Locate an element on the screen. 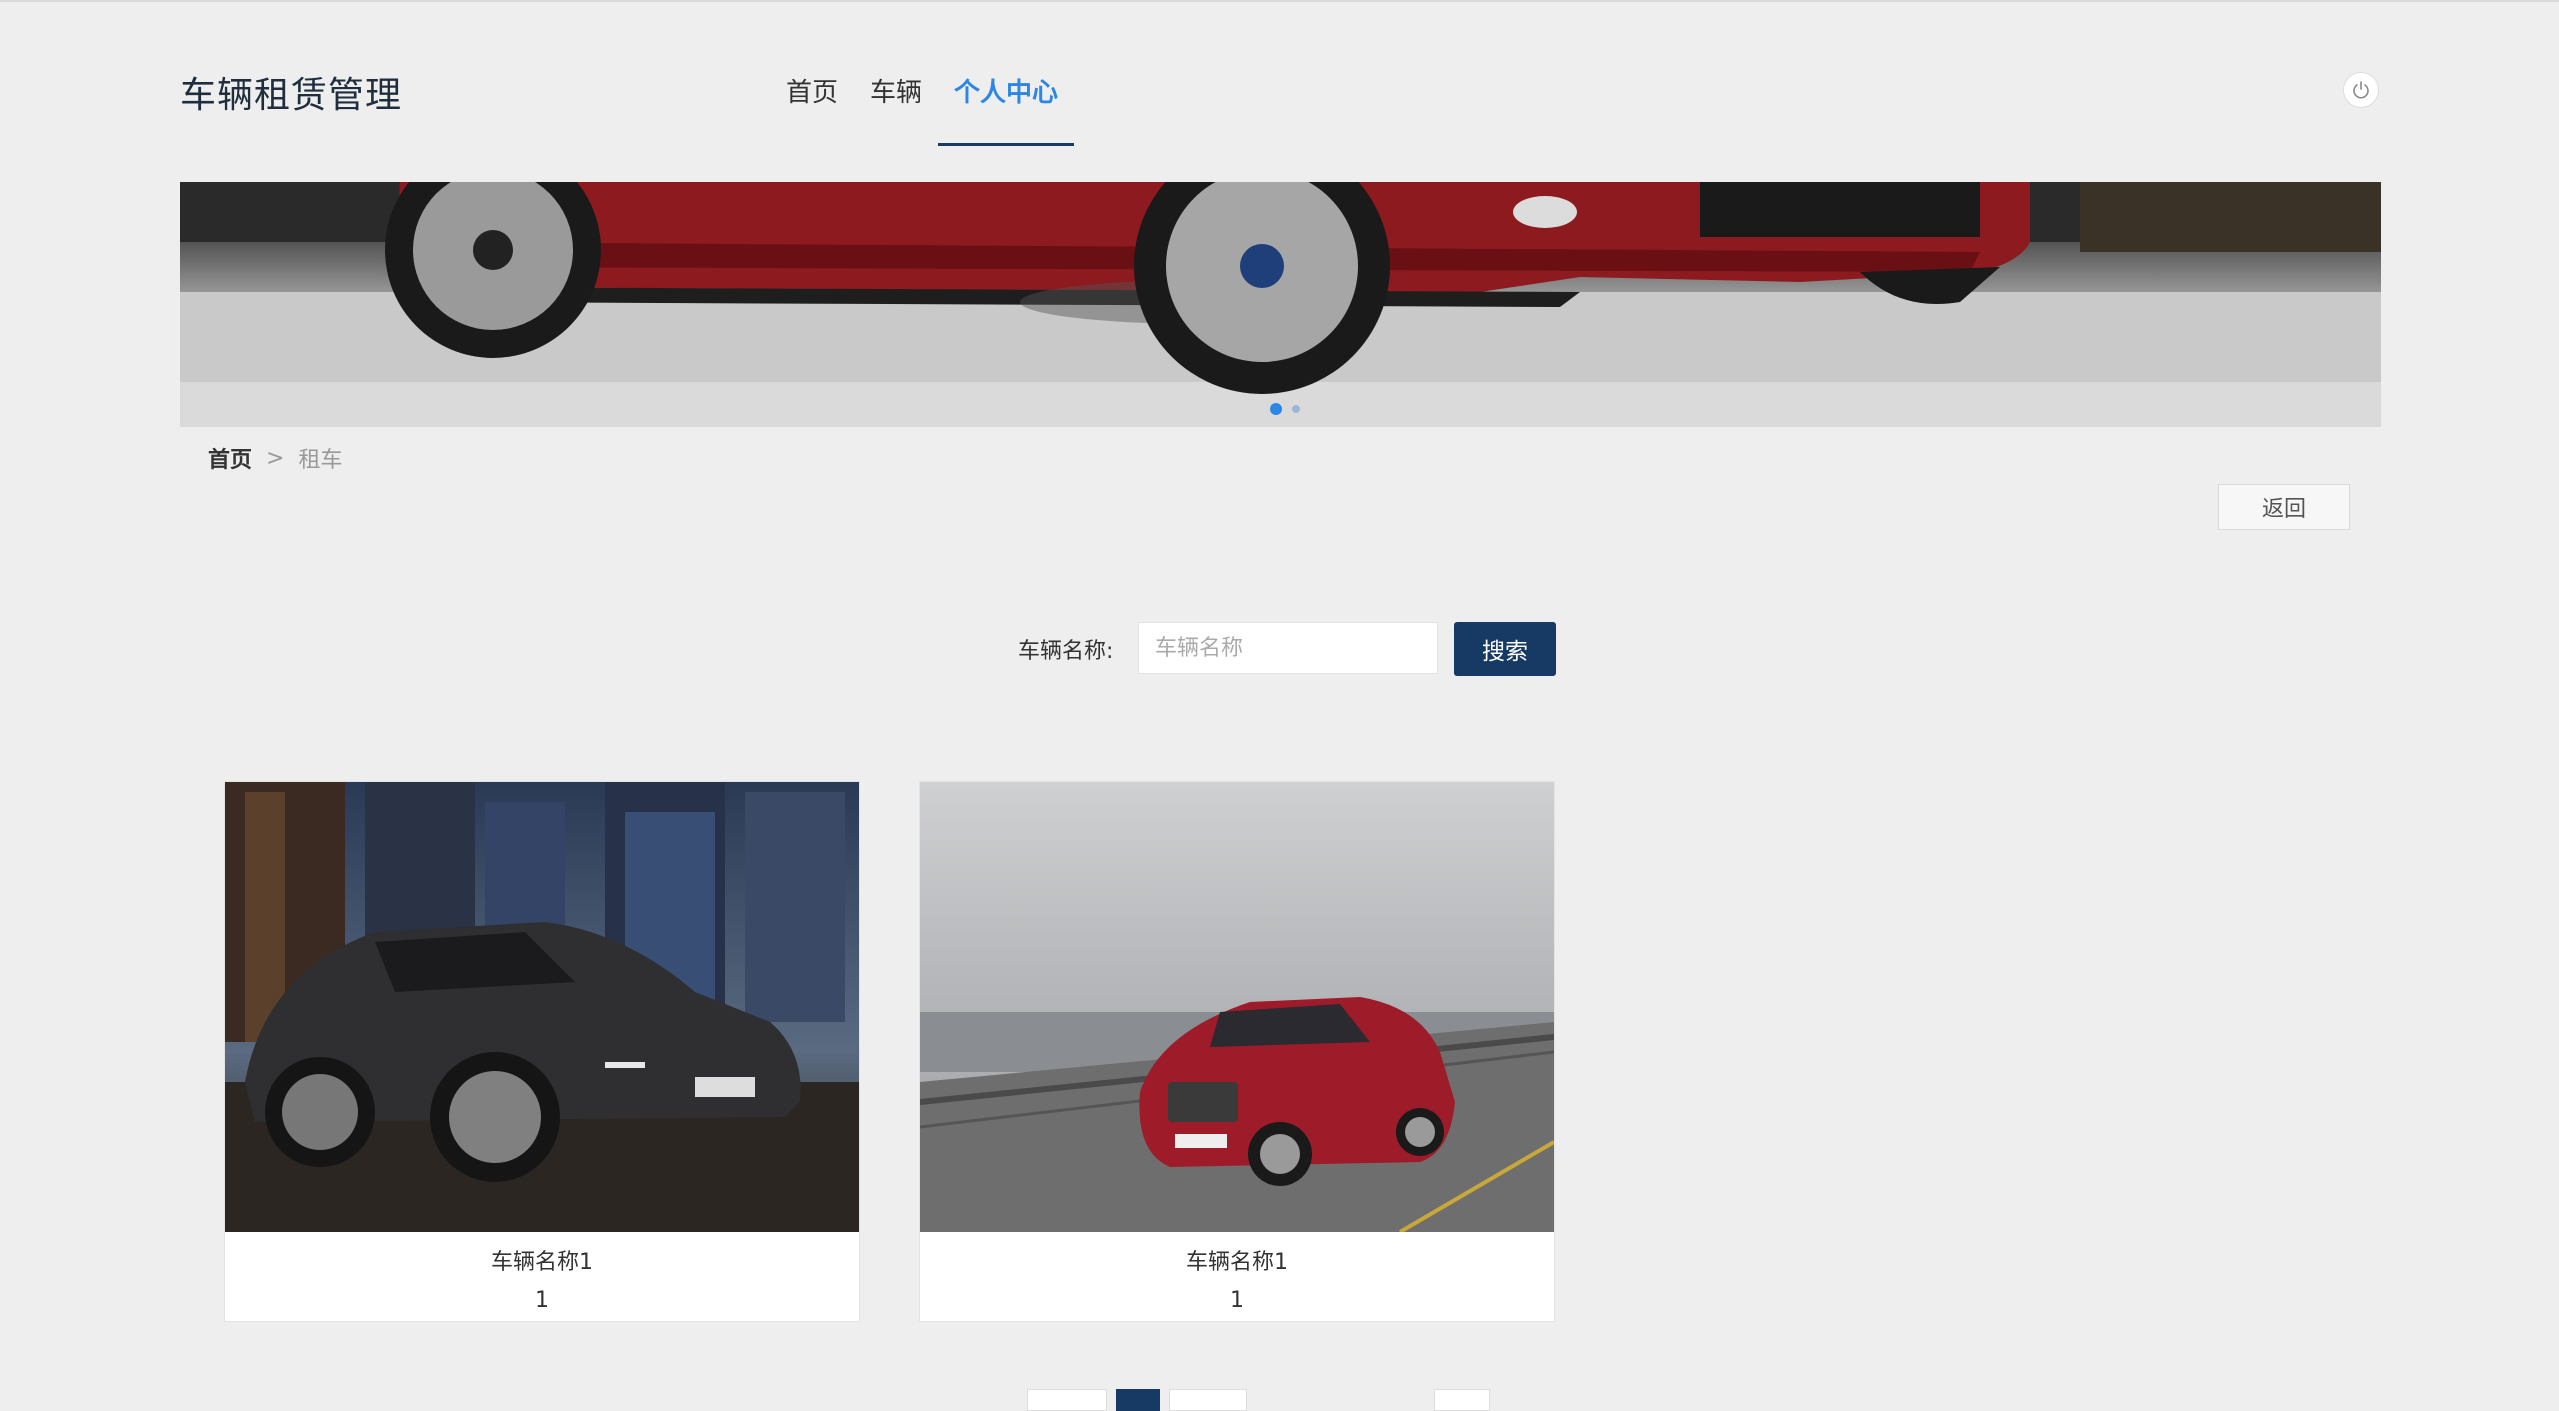 This screenshot has height=1411, width=2559. banner-carousel is located at coordinates (1280, 304).